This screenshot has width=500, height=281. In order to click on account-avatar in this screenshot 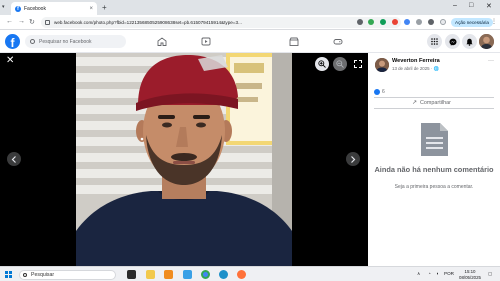, I will do `click(486, 41)`.